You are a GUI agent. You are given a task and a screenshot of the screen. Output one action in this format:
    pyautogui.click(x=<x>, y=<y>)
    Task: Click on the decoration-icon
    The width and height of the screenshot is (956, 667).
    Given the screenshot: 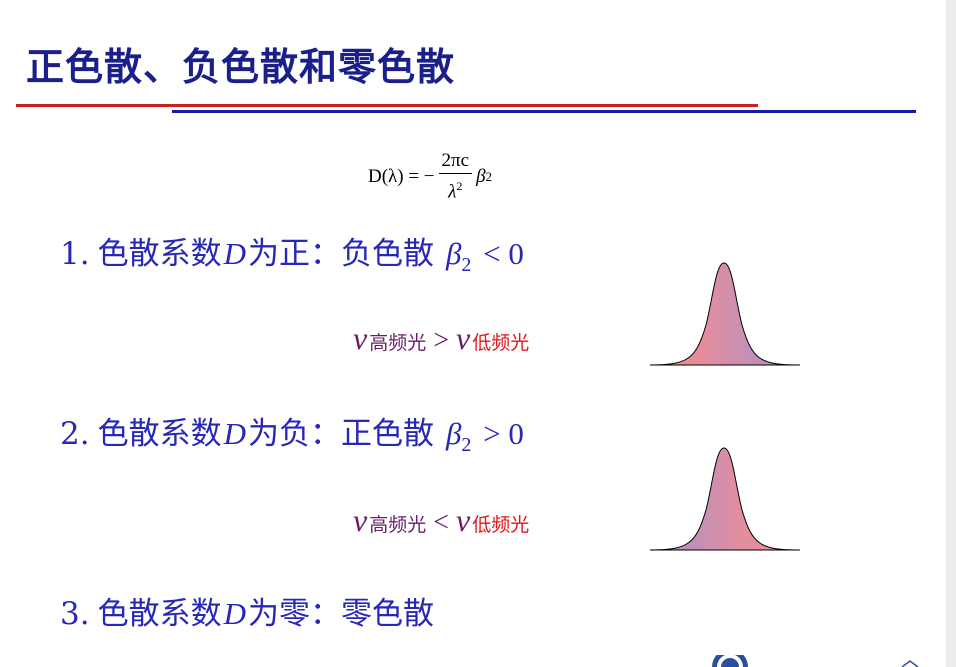 What is the action you would take?
    pyautogui.click(x=910, y=663)
    